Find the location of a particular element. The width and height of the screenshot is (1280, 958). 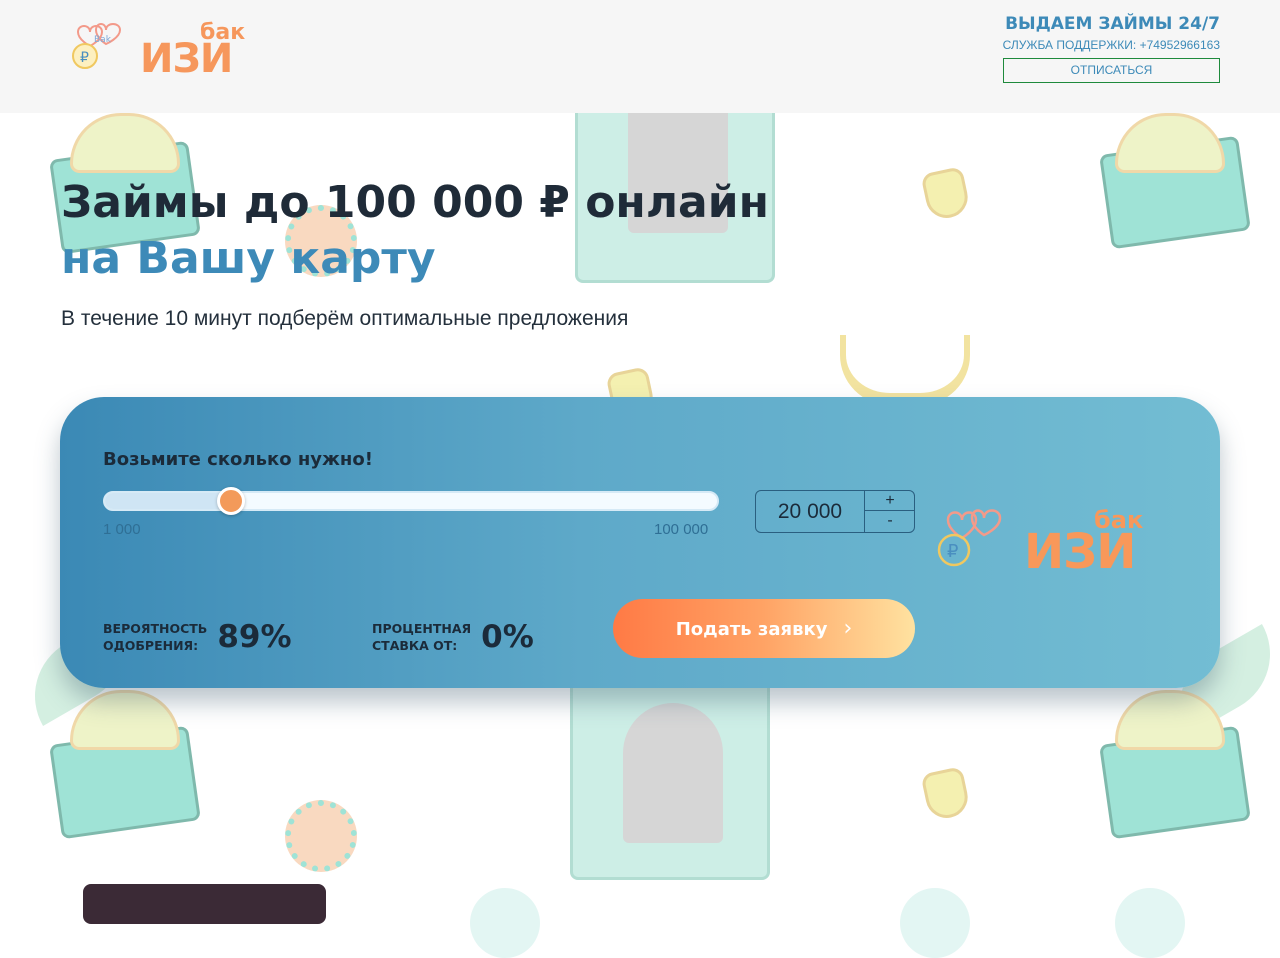

decor-shield-bottom-right is located at coordinates (946, 794).